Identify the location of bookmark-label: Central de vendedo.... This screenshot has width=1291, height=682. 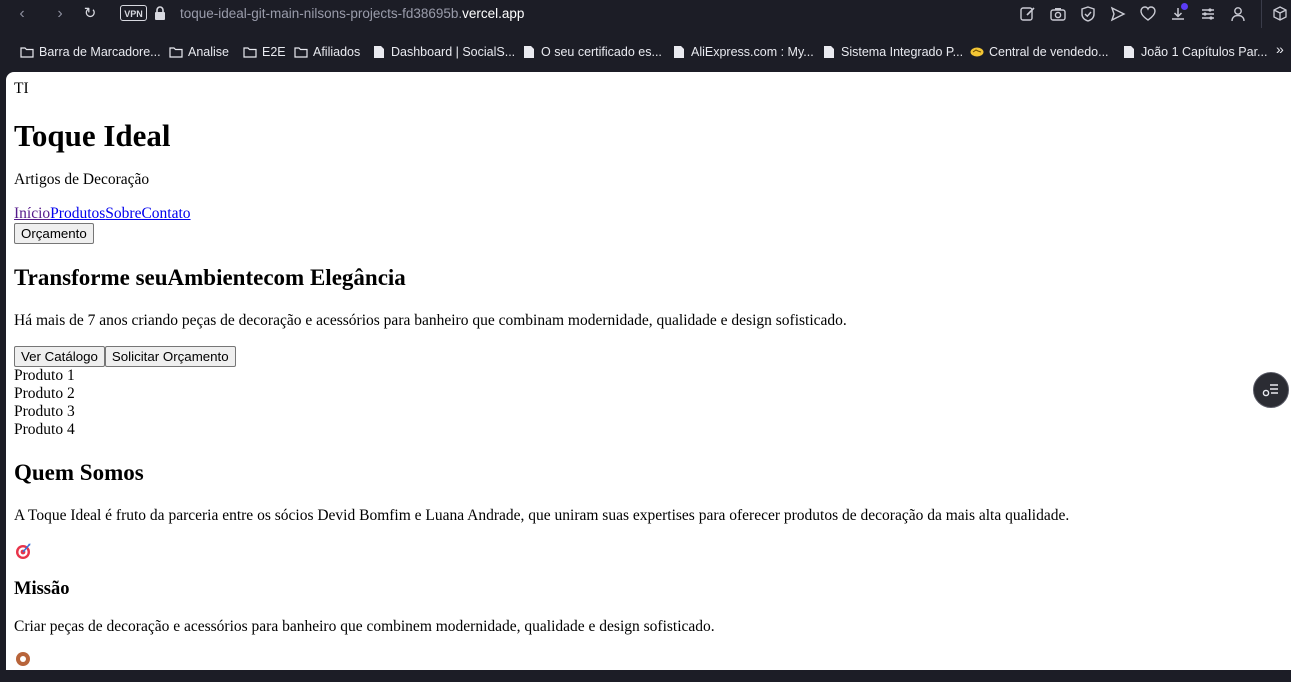
(1049, 52).